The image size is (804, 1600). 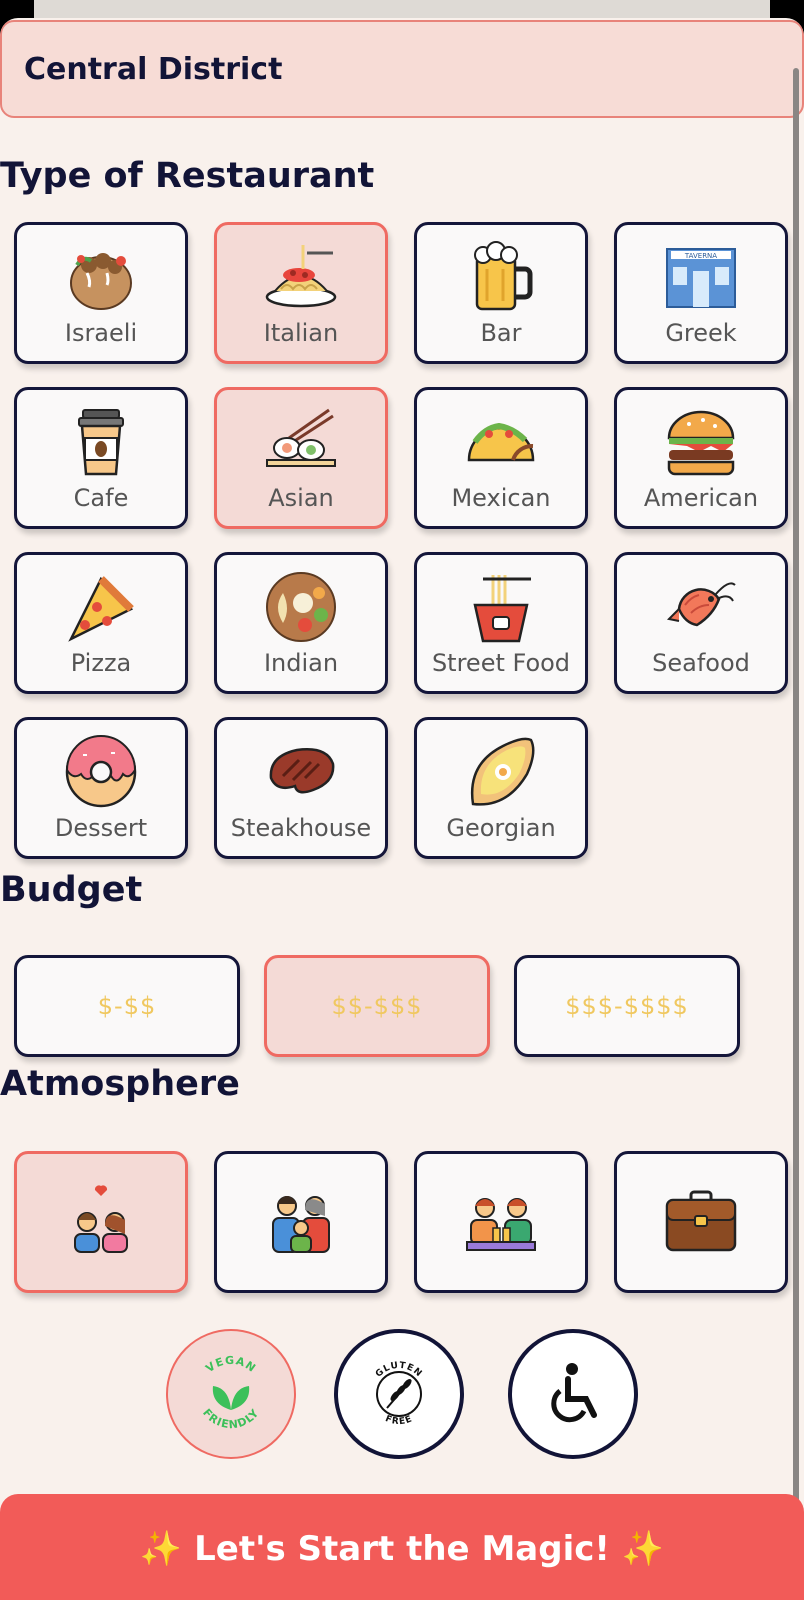 I want to click on vegan-label: VEGAN, so click(x=230, y=1364).